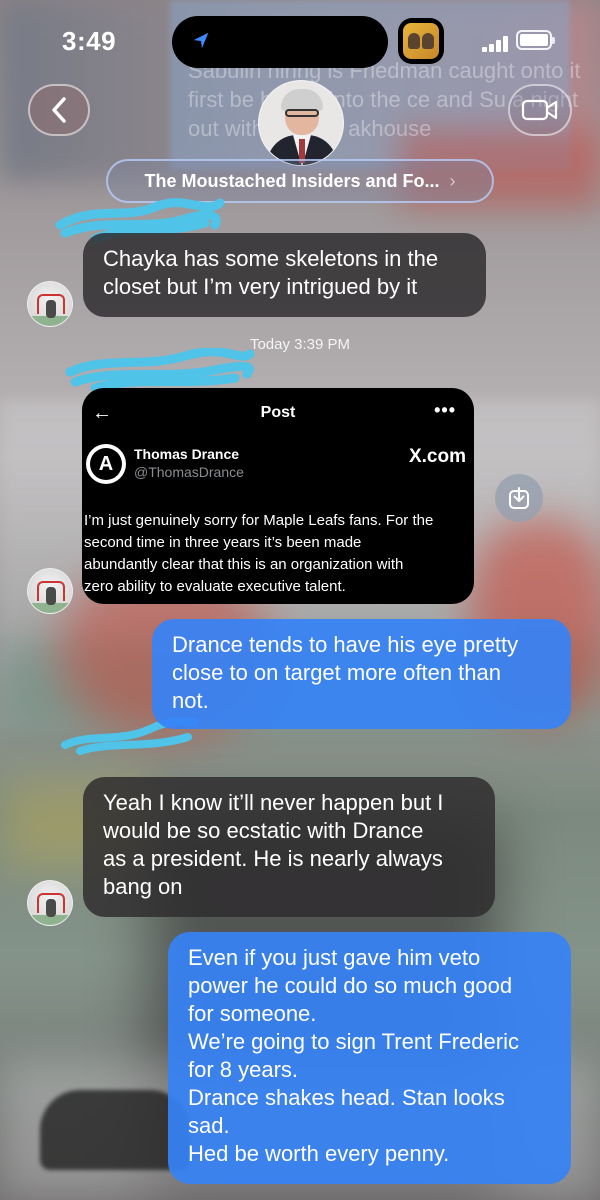 This screenshot has height=1200, width=600. I want to click on tweet-author-handle: @ThomasDrance, so click(189, 472).